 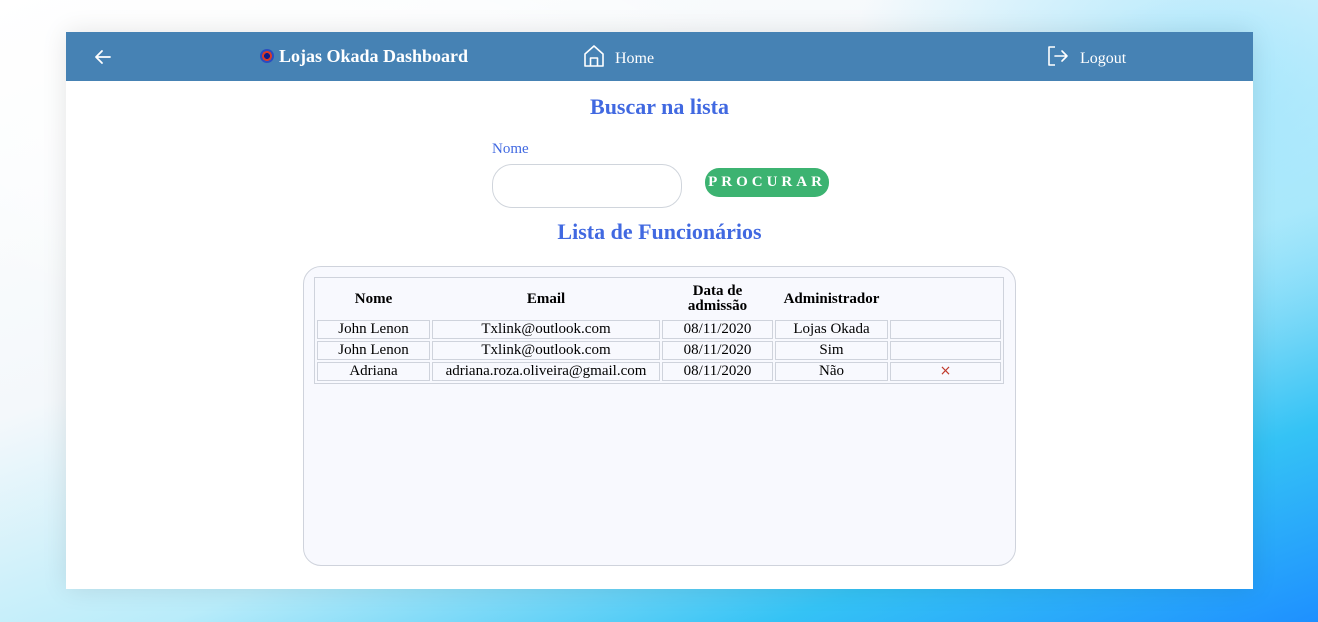 What do you see at coordinates (373, 298) in the screenshot?
I see `column-header-nome: Nome` at bounding box center [373, 298].